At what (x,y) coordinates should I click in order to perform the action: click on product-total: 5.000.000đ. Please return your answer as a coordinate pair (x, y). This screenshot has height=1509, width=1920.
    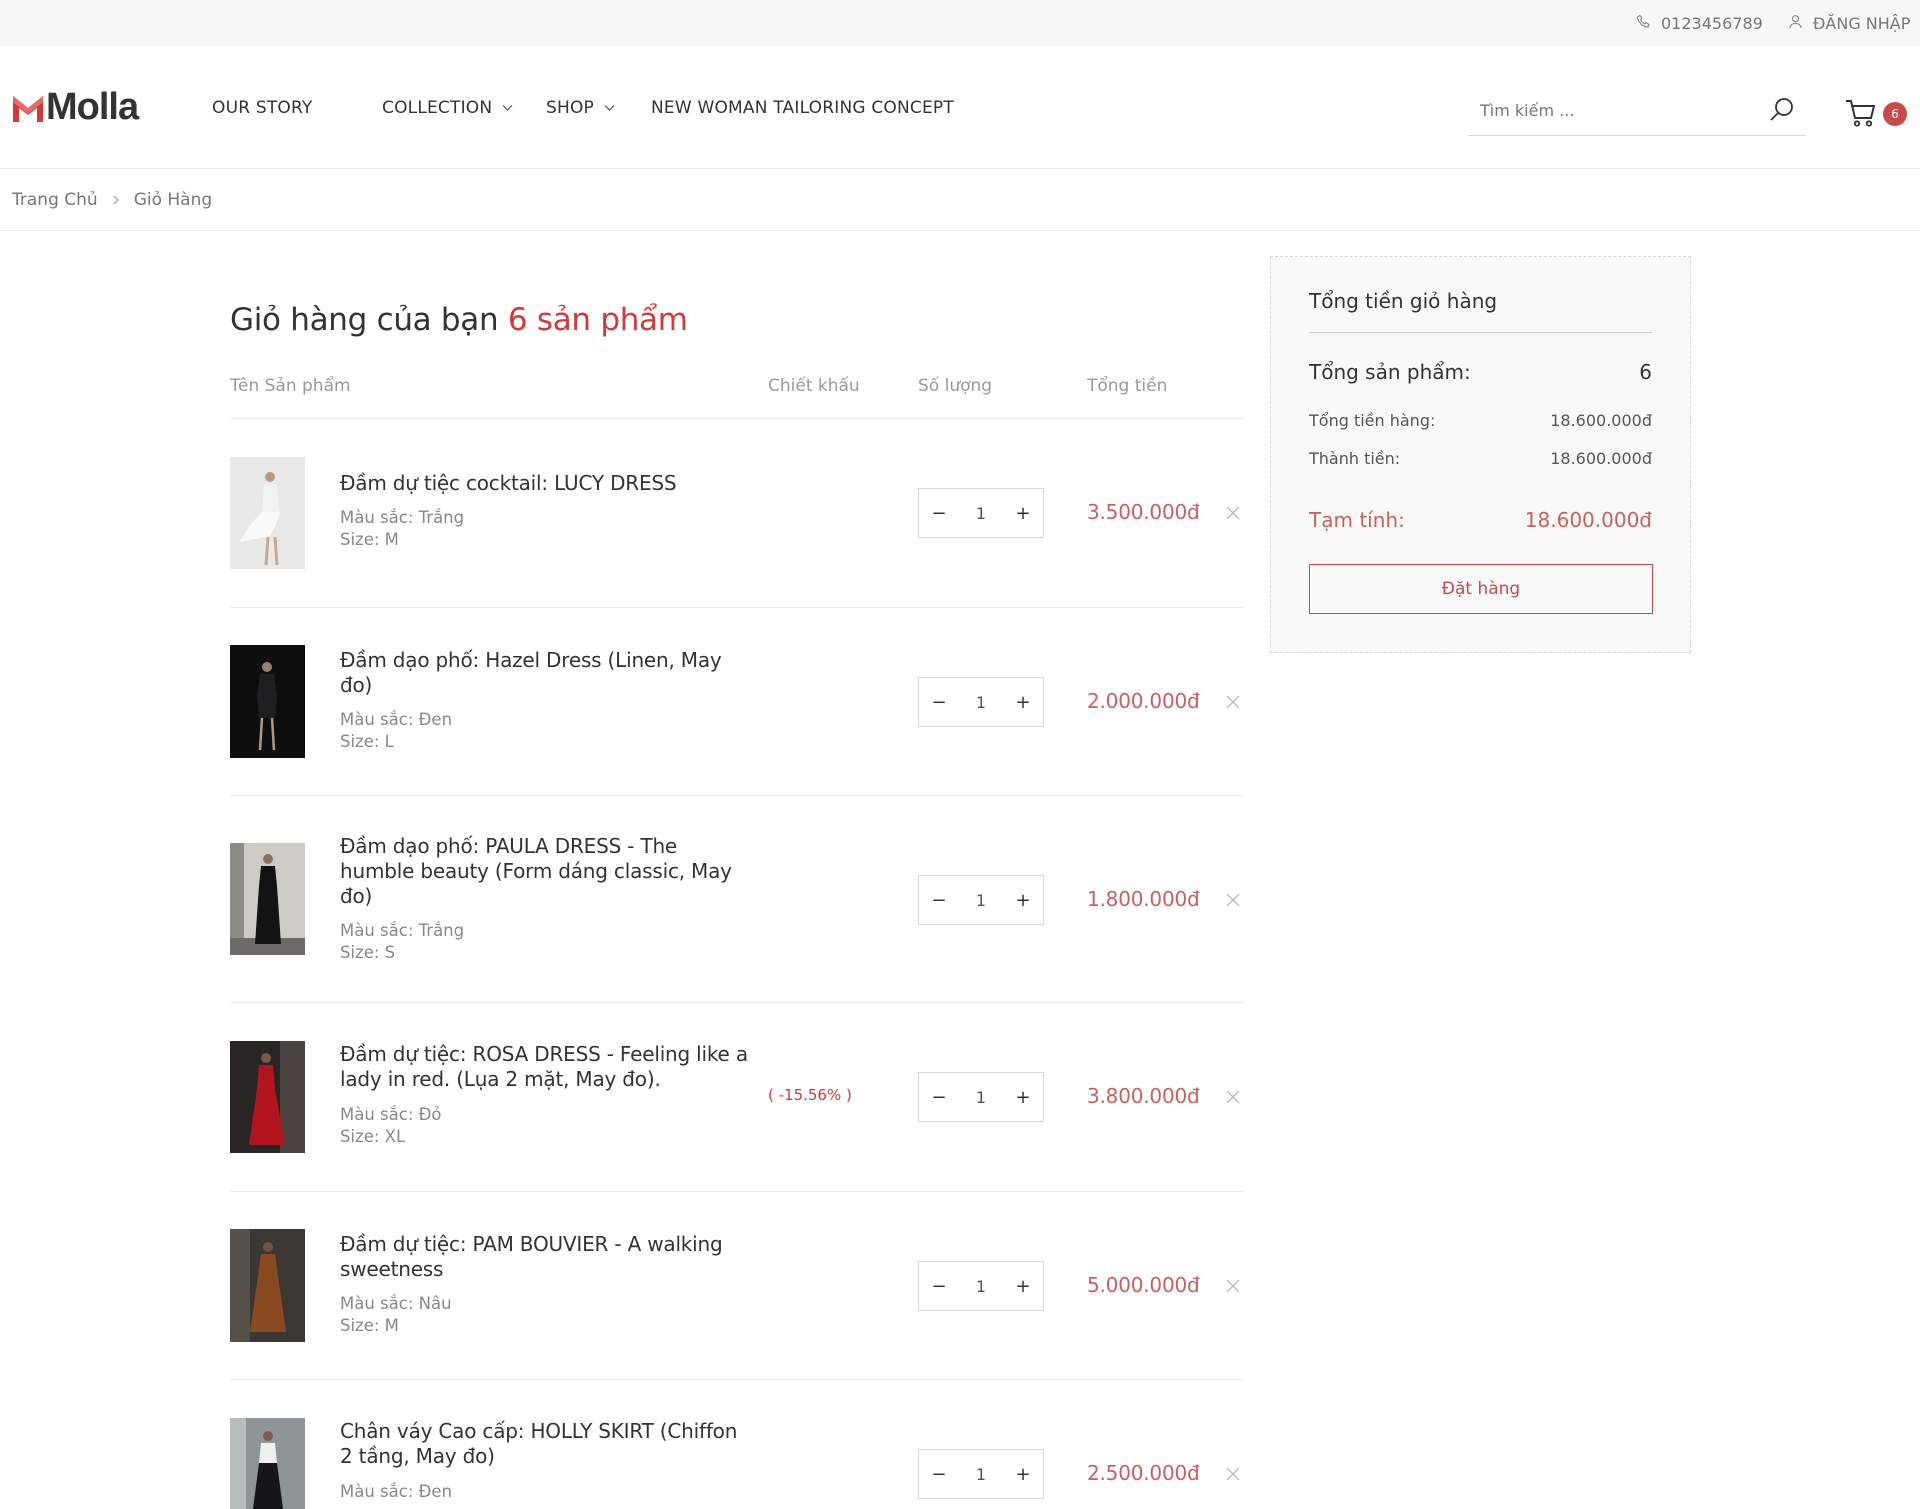
    Looking at the image, I should click on (1143, 1285).